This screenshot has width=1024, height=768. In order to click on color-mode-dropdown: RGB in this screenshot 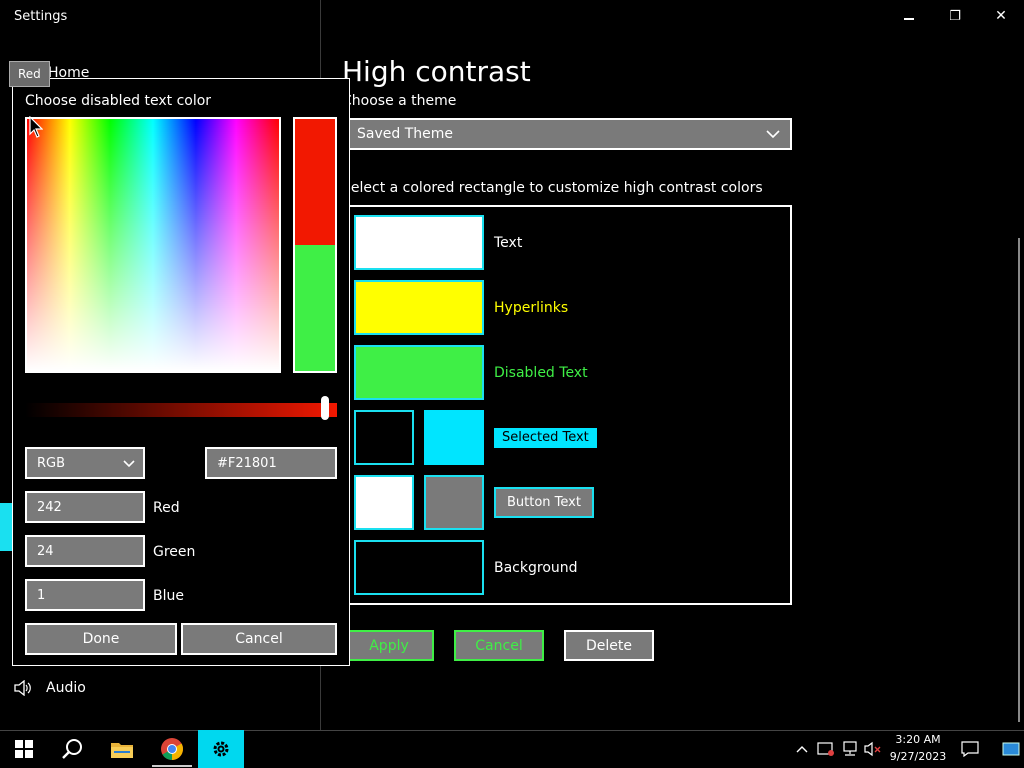, I will do `click(85, 463)`.